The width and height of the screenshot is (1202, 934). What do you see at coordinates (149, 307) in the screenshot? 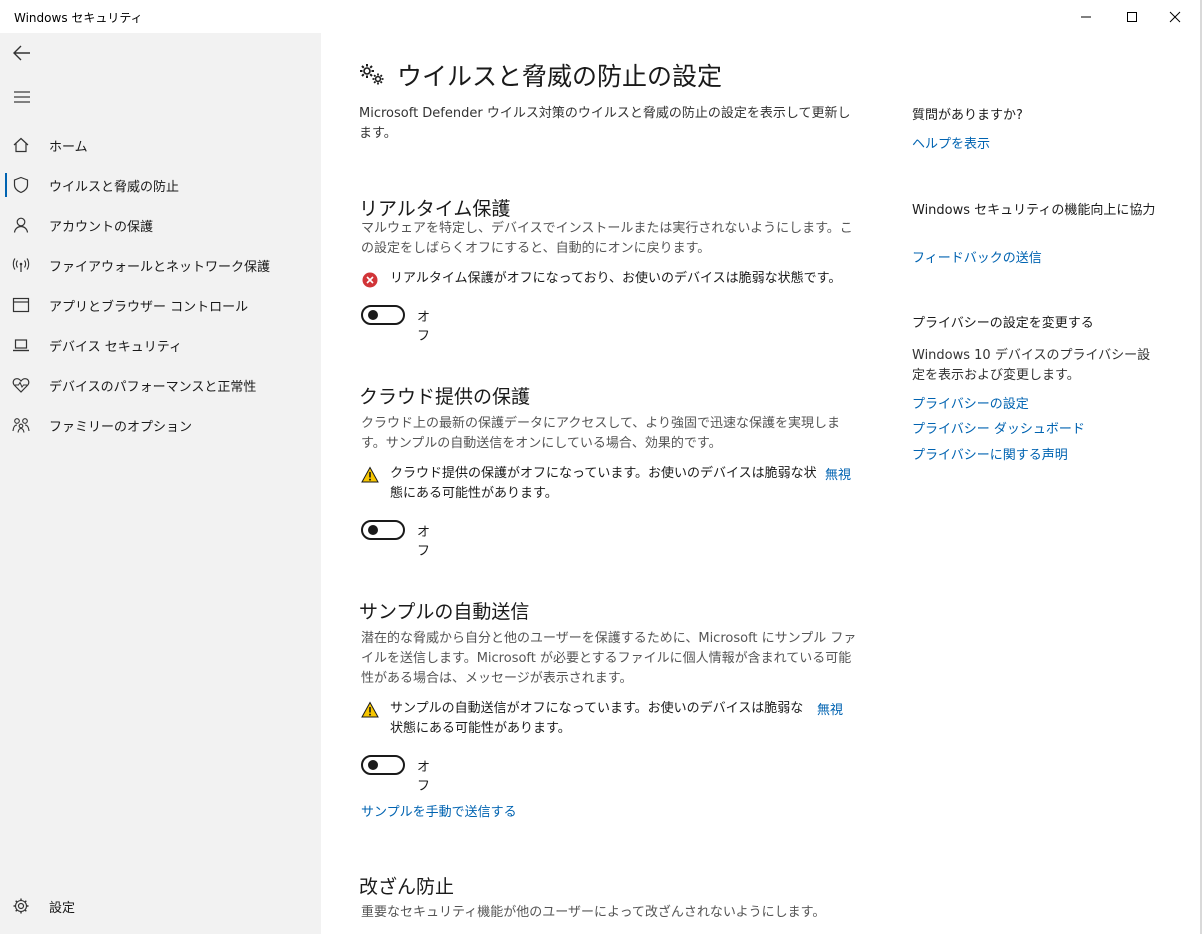
I see `sidebar-item-label: アプリとブラウザー コントロール` at bounding box center [149, 307].